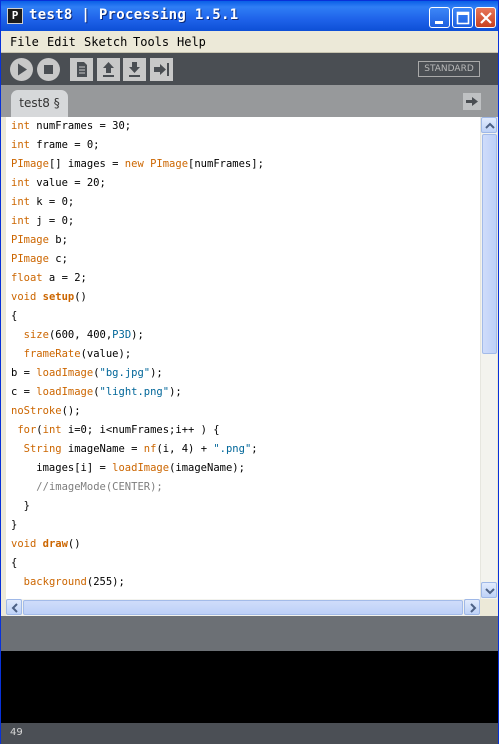 This screenshot has width=499, height=744. What do you see at coordinates (61, 42) in the screenshot?
I see `menu-edit: Edit` at bounding box center [61, 42].